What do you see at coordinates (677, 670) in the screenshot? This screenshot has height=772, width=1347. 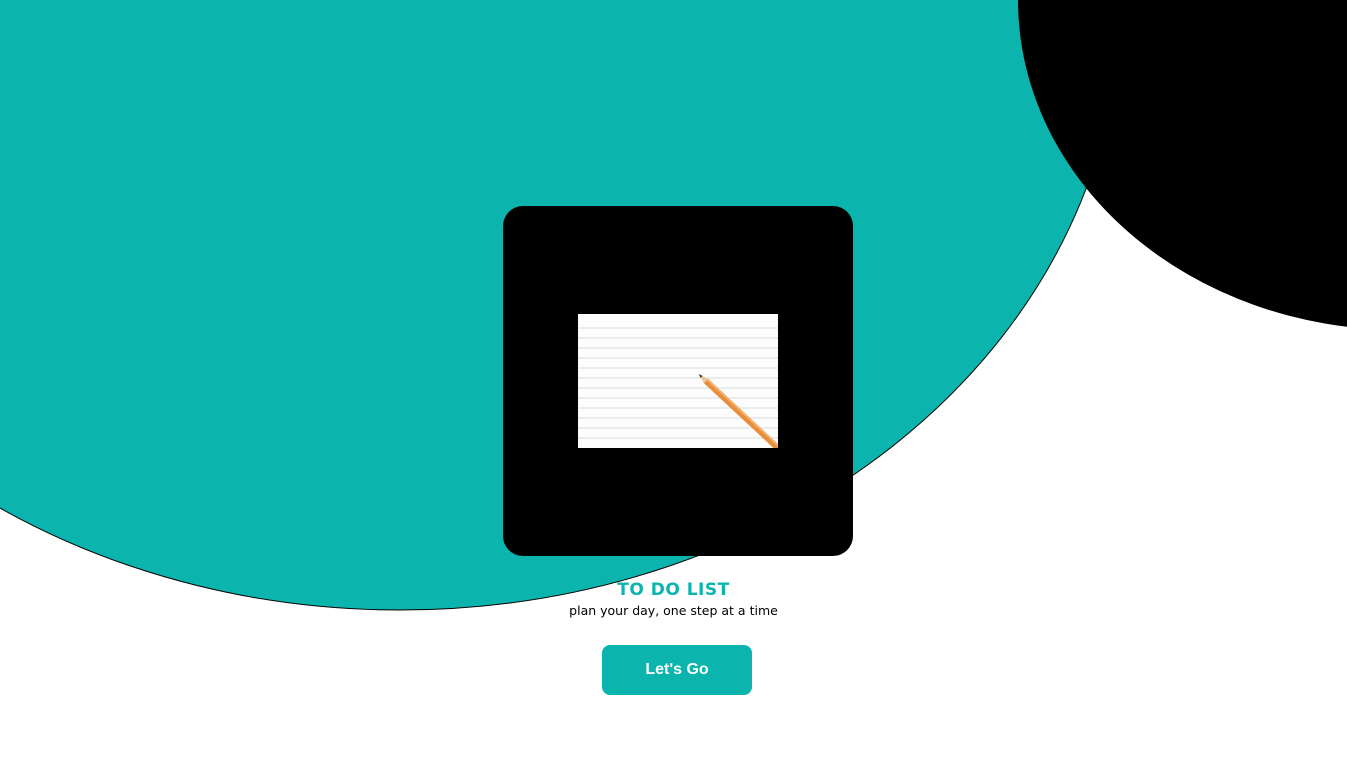 I see `lets-go-button: Let's Go` at bounding box center [677, 670].